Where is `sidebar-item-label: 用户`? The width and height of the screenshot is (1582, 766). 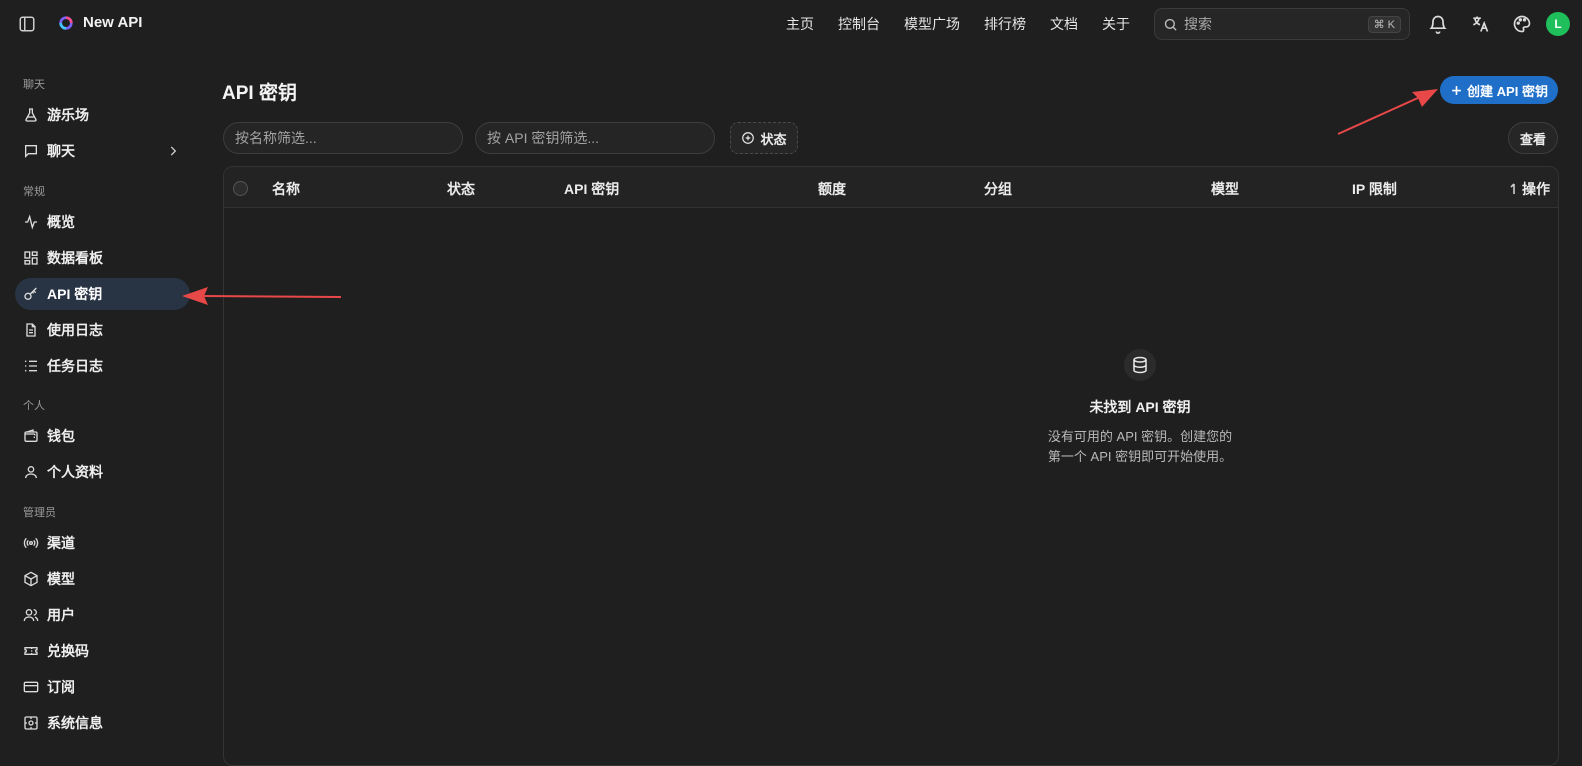
sidebar-item-label: 用户 is located at coordinates (61, 615).